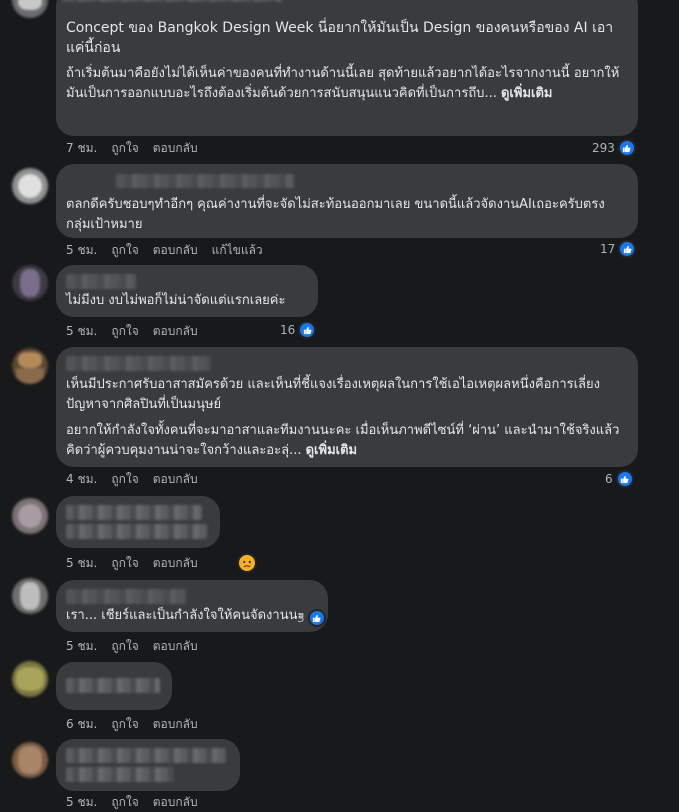 The height and width of the screenshot is (812, 679). What do you see at coordinates (81, 479) in the screenshot?
I see `comment-time: 4 ชม.` at bounding box center [81, 479].